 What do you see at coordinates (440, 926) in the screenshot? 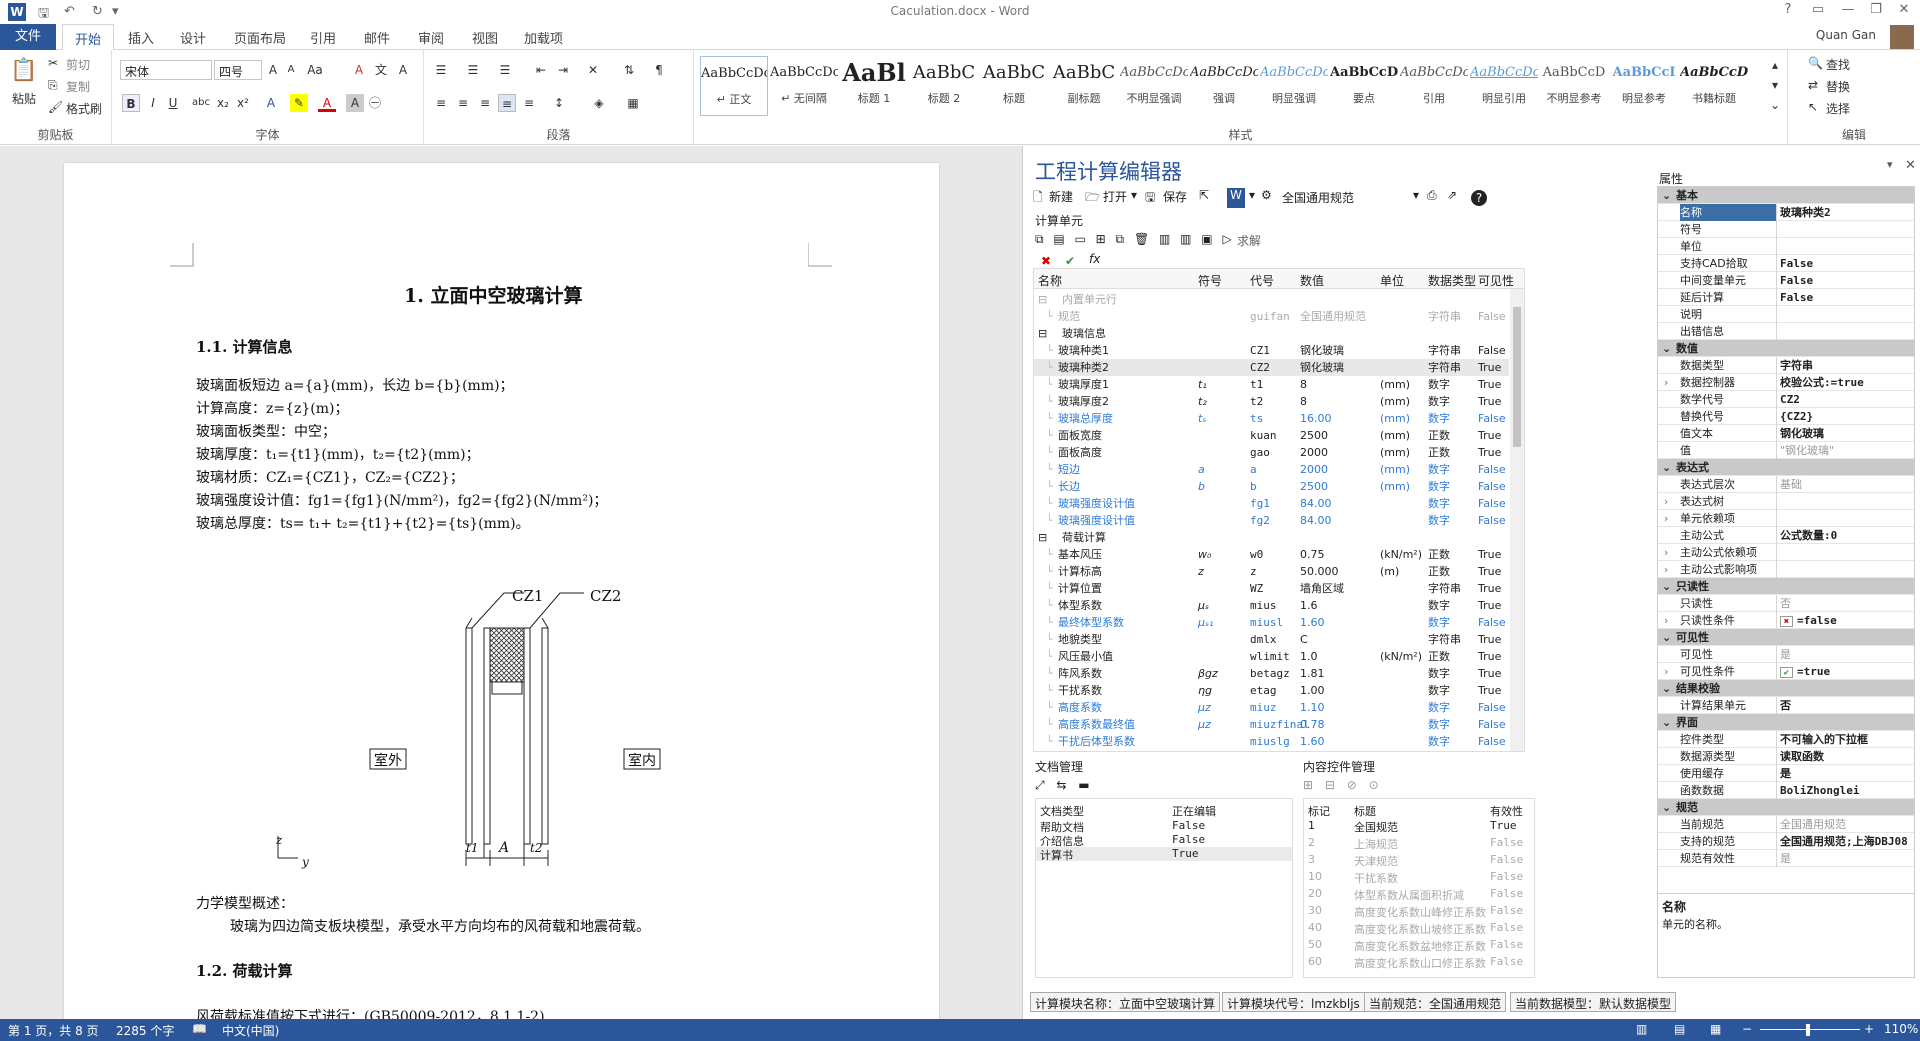
I see `mechanics-text: 玻璃为四边简支板块模型，承受水平方向均布的风荷载和地震荷载。` at bounding box center [440, 926].